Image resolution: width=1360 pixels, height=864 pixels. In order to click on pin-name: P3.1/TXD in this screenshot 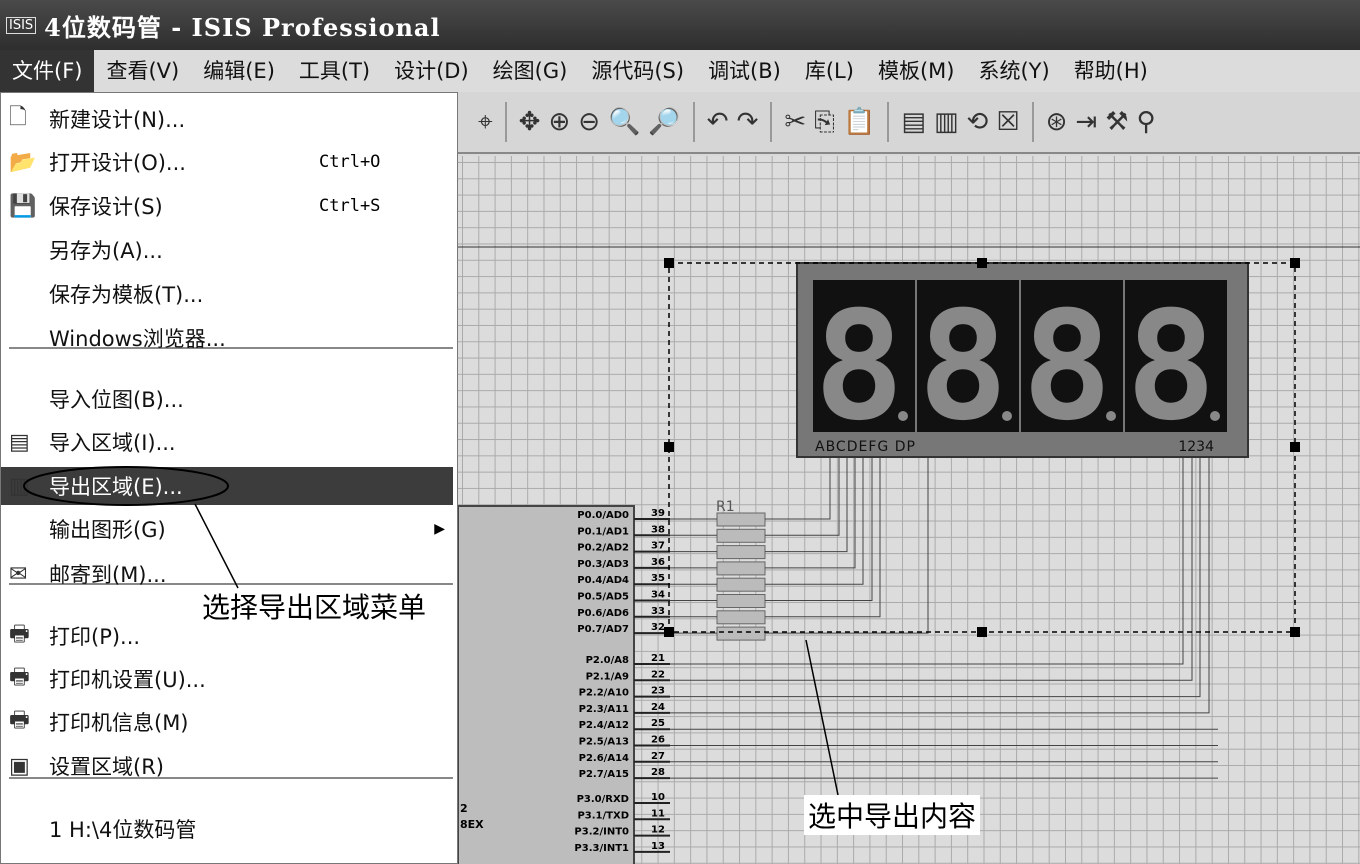, I will do `click(603, 815)`.